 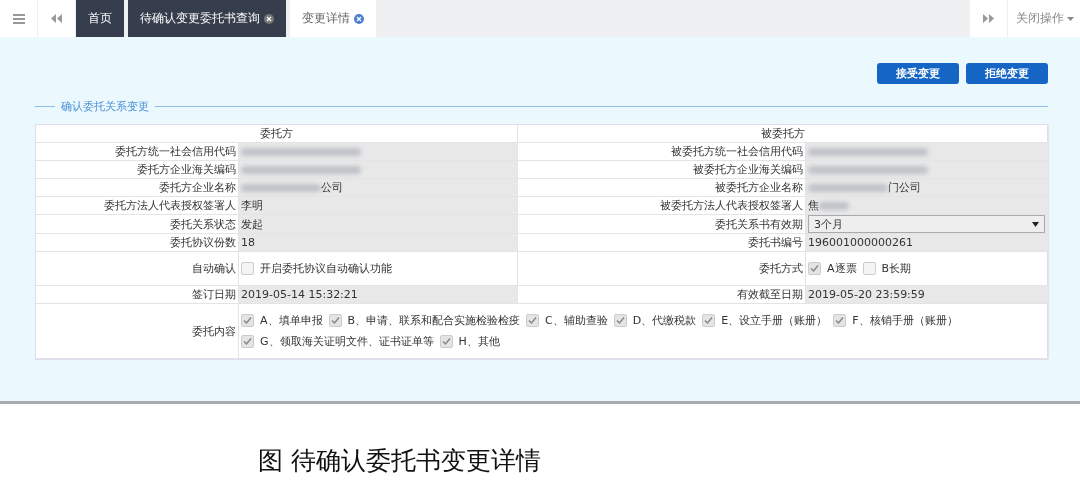 I want to click on field-label: 委托方企业名称, so click(x=137, y=188).